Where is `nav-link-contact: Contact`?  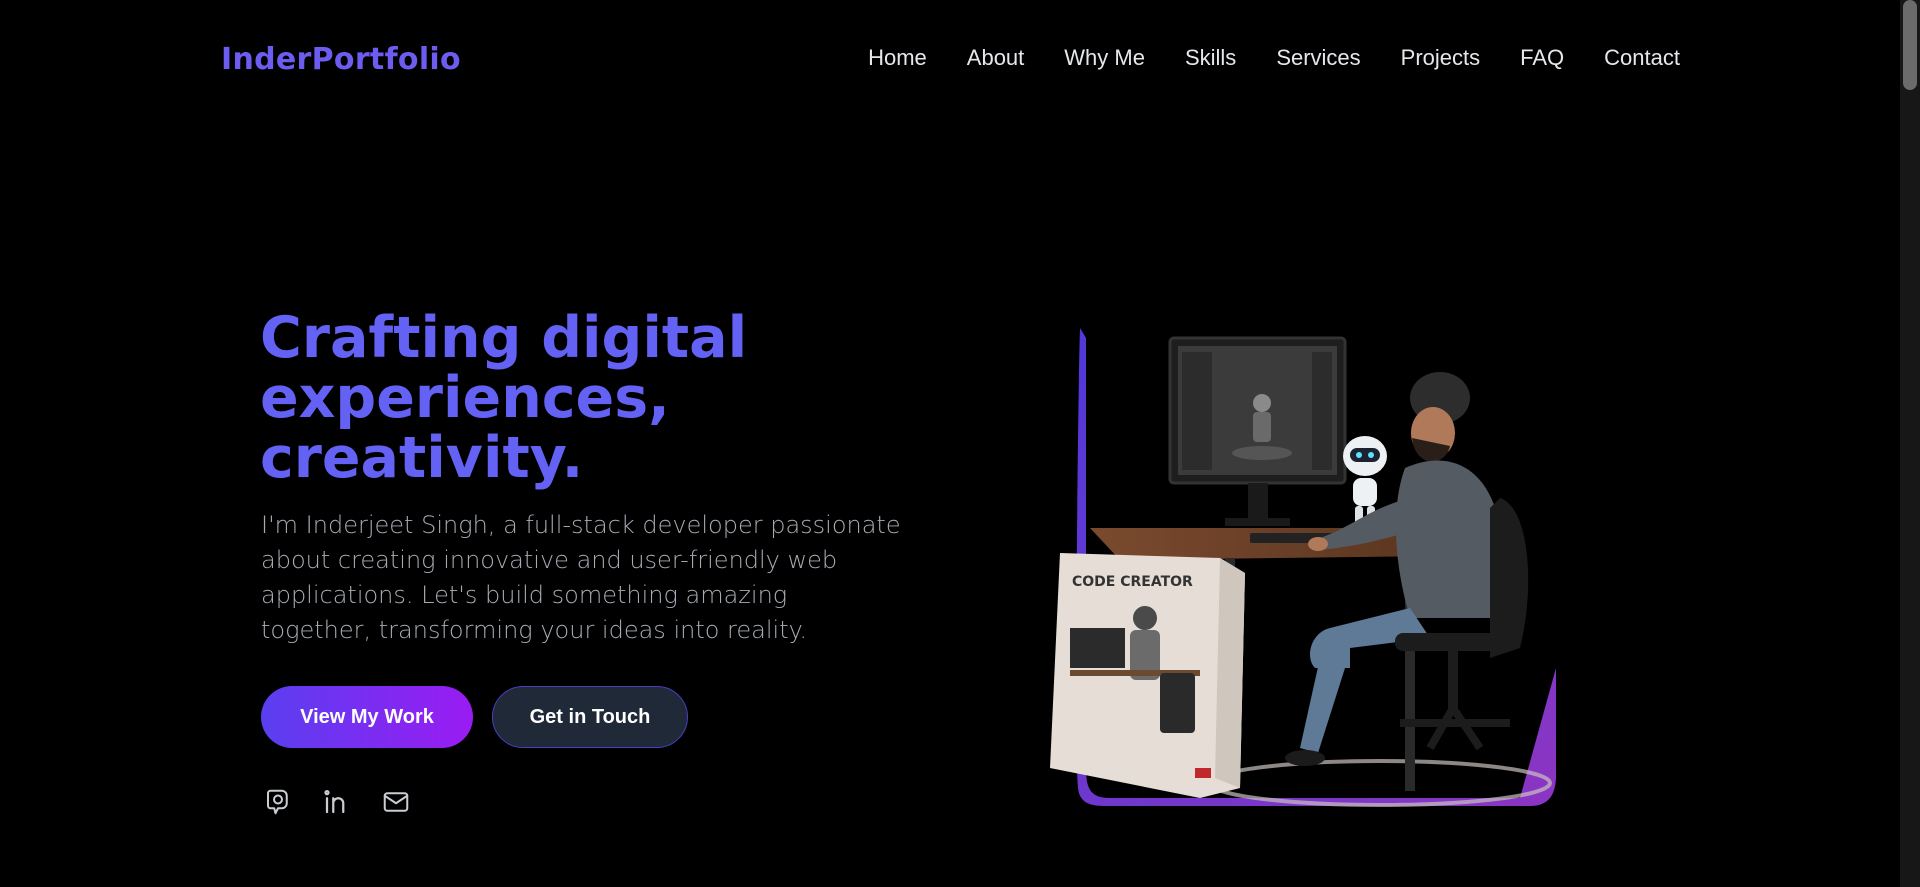
nav-link-contact: Contact is located at coordinates (1642, 58).